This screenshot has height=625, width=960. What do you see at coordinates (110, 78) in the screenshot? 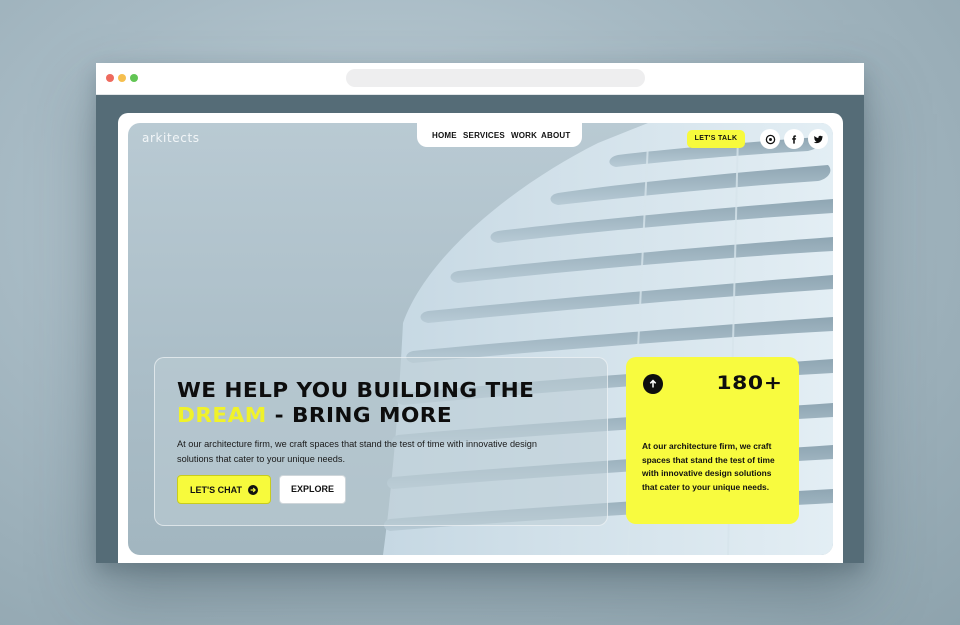
I see `close-window-button` at bounding box center [110, 78].